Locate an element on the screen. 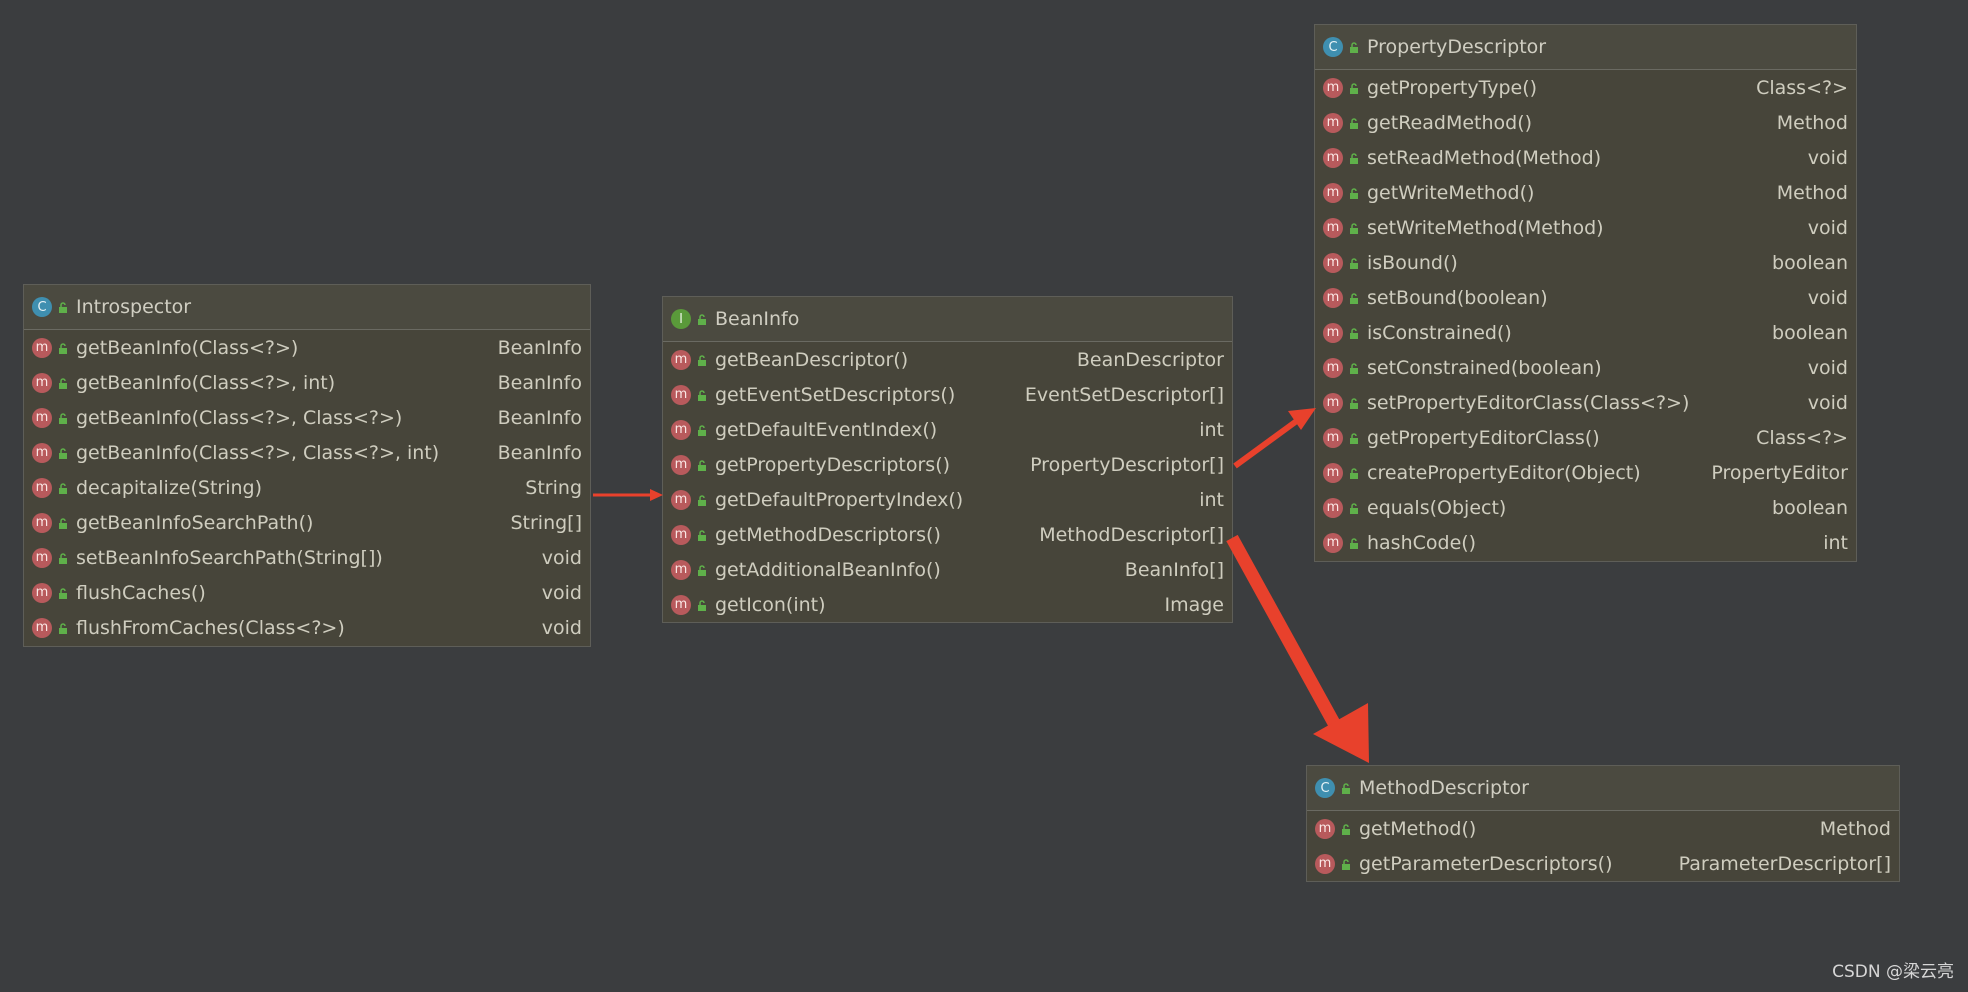 The width and height of the screenshot is (1968, 992). method-row: m getBeanDescriptor() BeanDescriptor is located at coordinates (947, 359).